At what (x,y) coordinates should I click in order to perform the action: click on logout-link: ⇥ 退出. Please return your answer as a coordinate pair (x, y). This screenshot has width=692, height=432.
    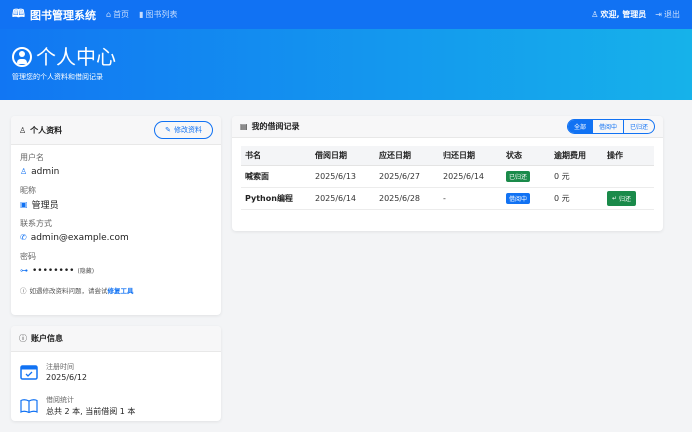
    Looking at the image, I should click on (667, 14).